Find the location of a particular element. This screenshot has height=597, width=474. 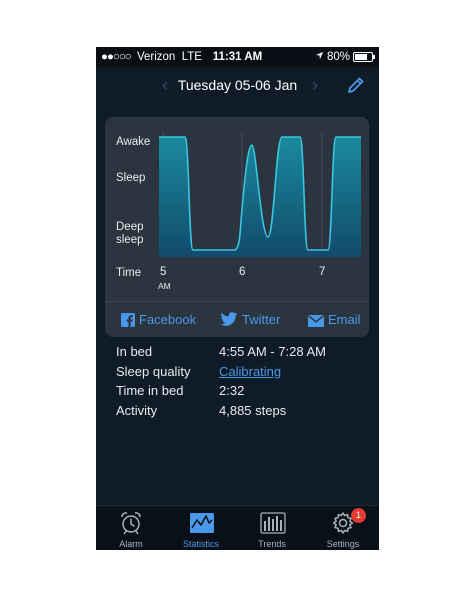

next-day-button: › is located at coordinates (315, 85).